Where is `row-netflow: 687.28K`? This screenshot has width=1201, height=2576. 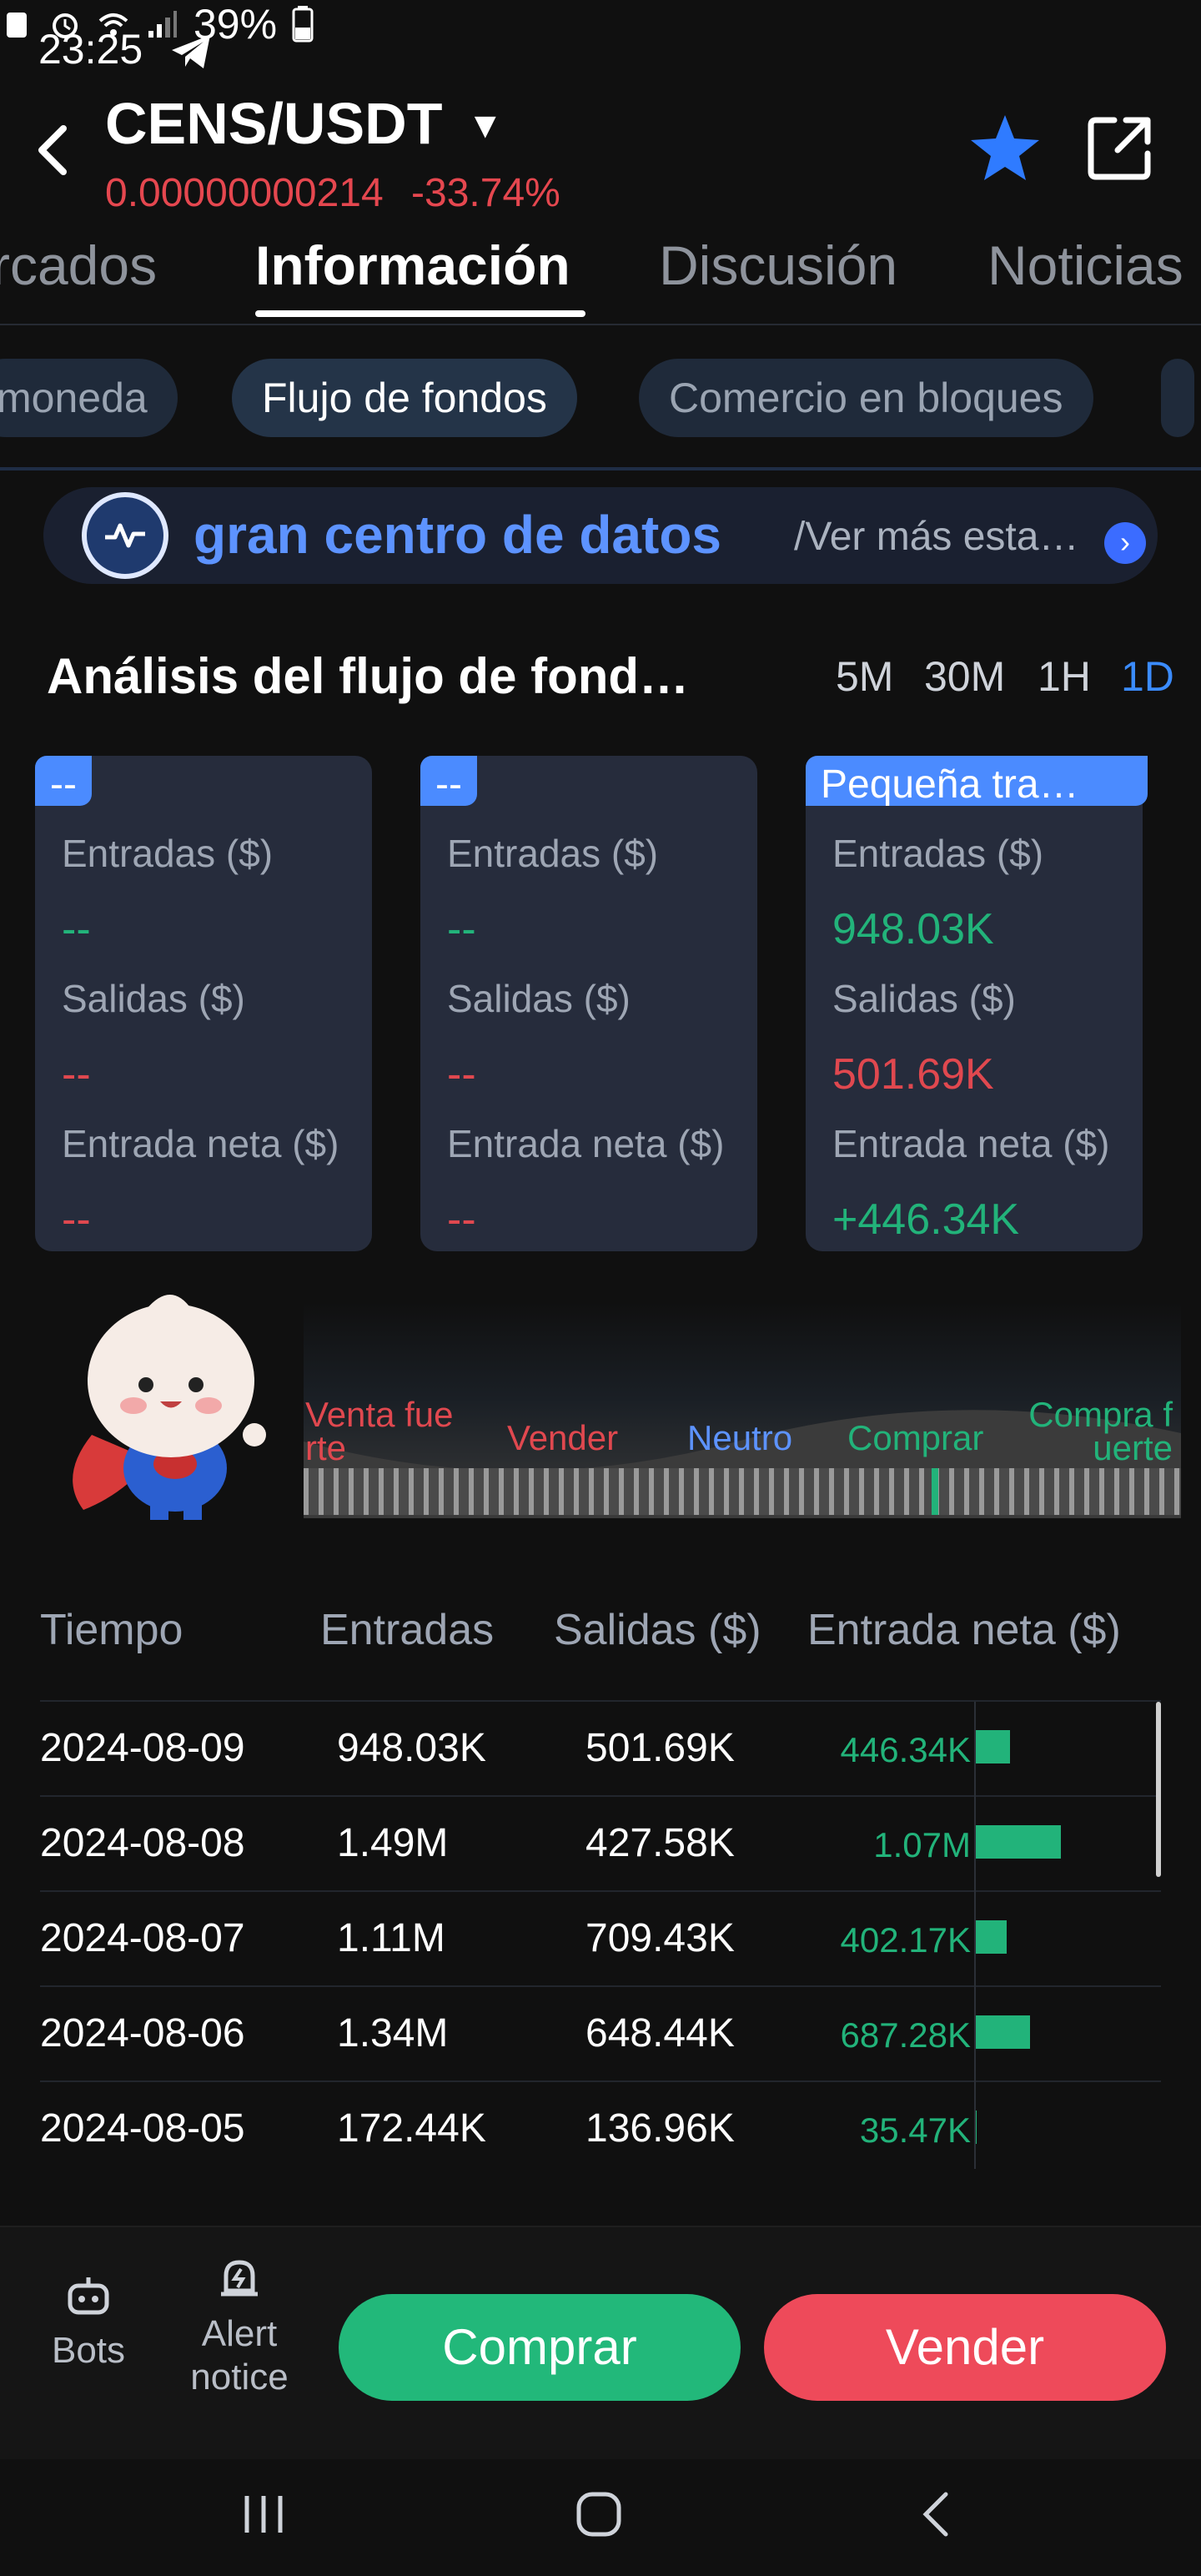
row-netflow: 687.28K is located at coordinates (906, 2035).